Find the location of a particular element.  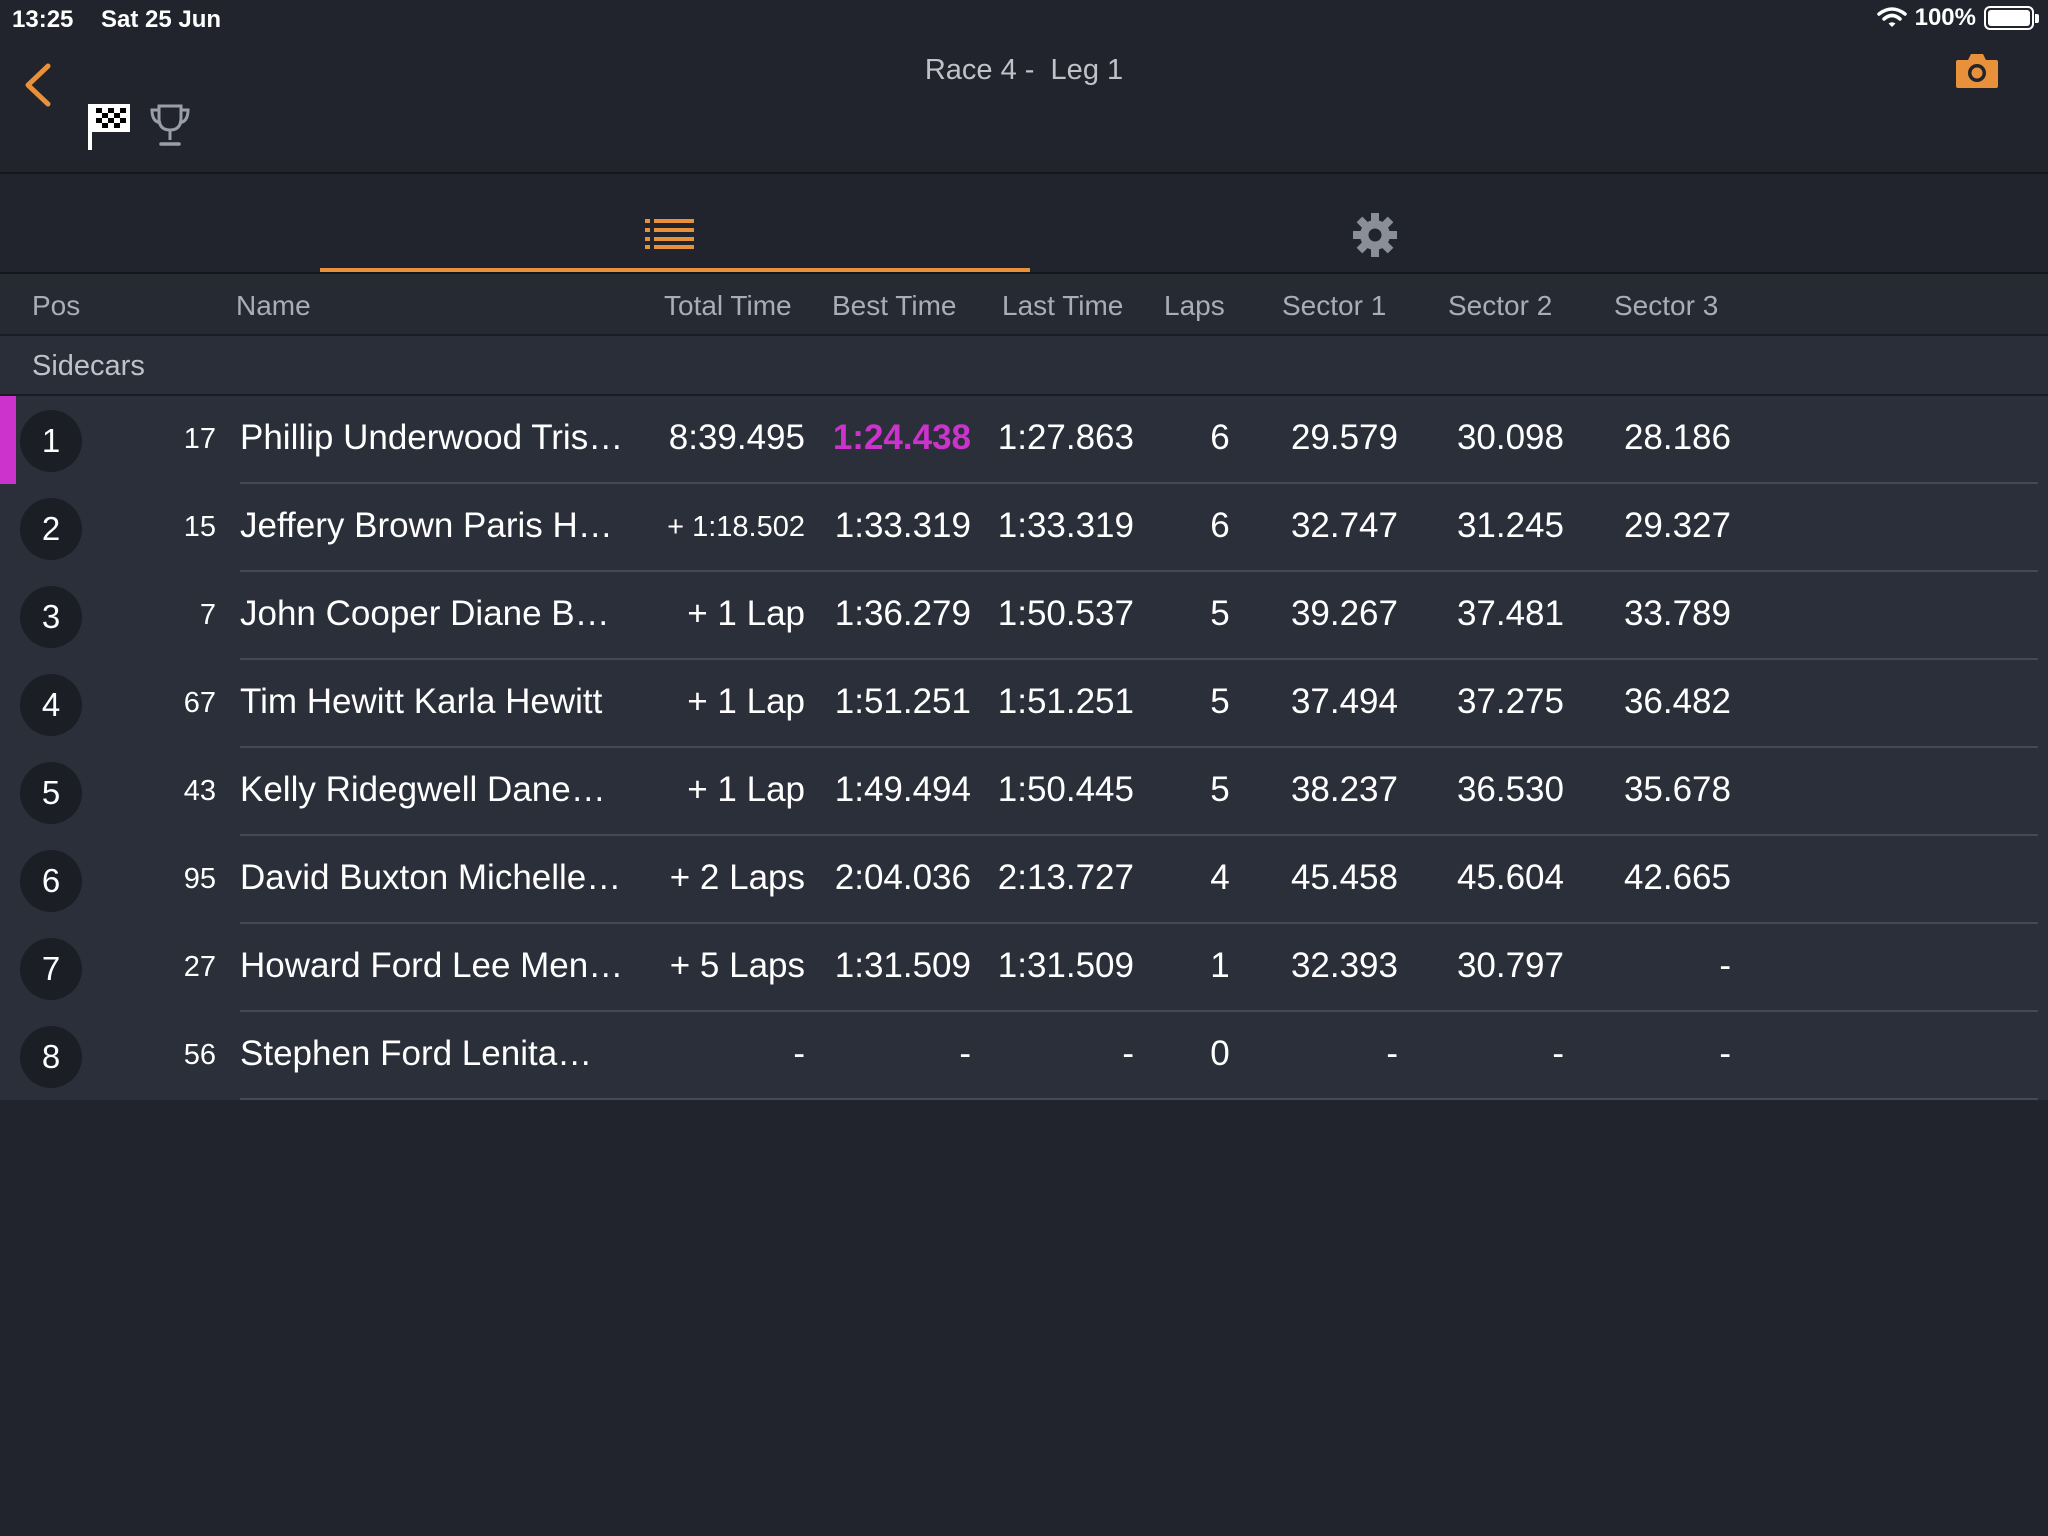

race-number: 43 is located at coordinates (199, 791).